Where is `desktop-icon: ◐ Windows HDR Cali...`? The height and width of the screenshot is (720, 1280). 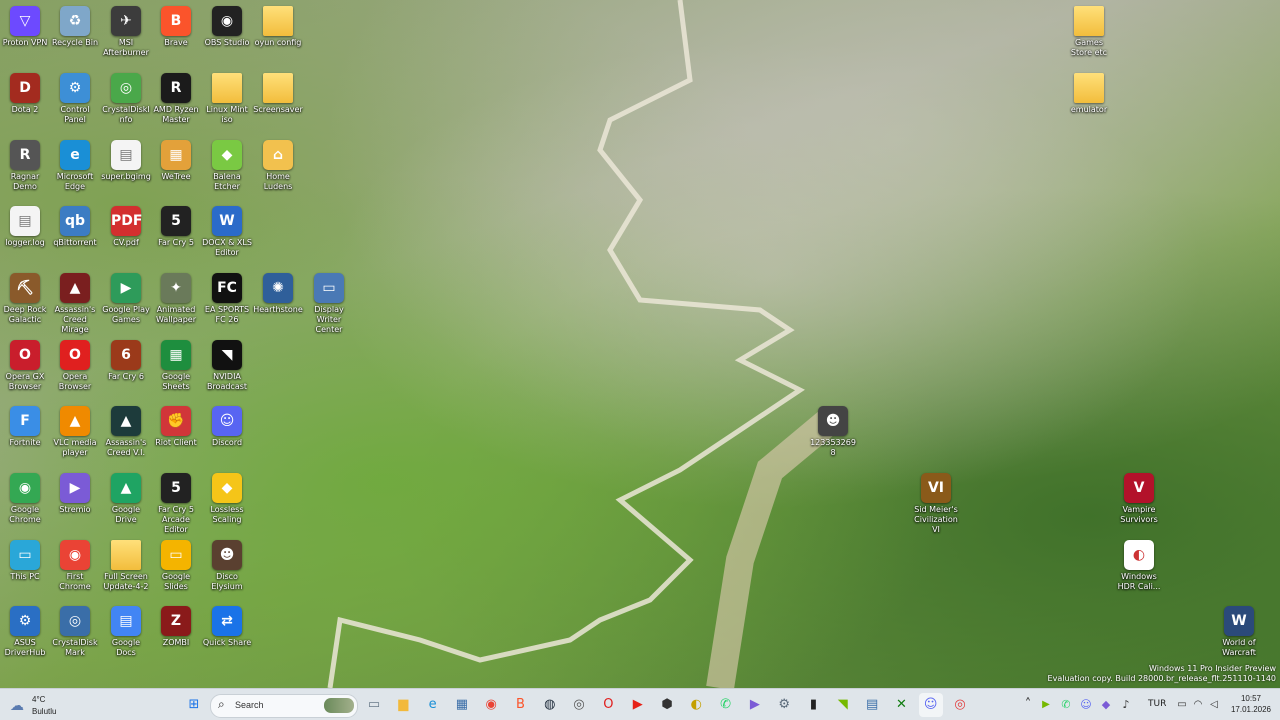
desktop-icon: ◐ Windows HDR Cali... is located at coordinates (1139, 568).